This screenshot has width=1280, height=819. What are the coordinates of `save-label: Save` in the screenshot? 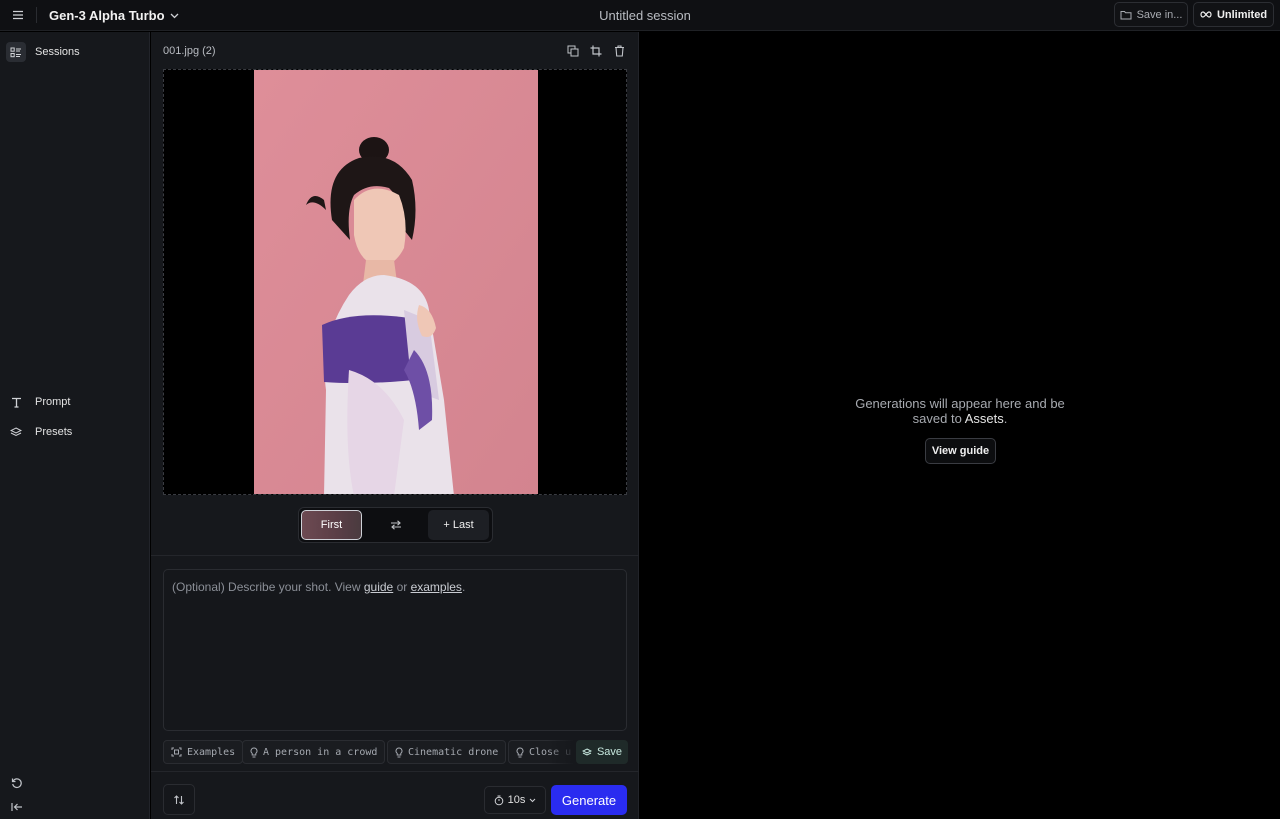 It's located at (609, 752).